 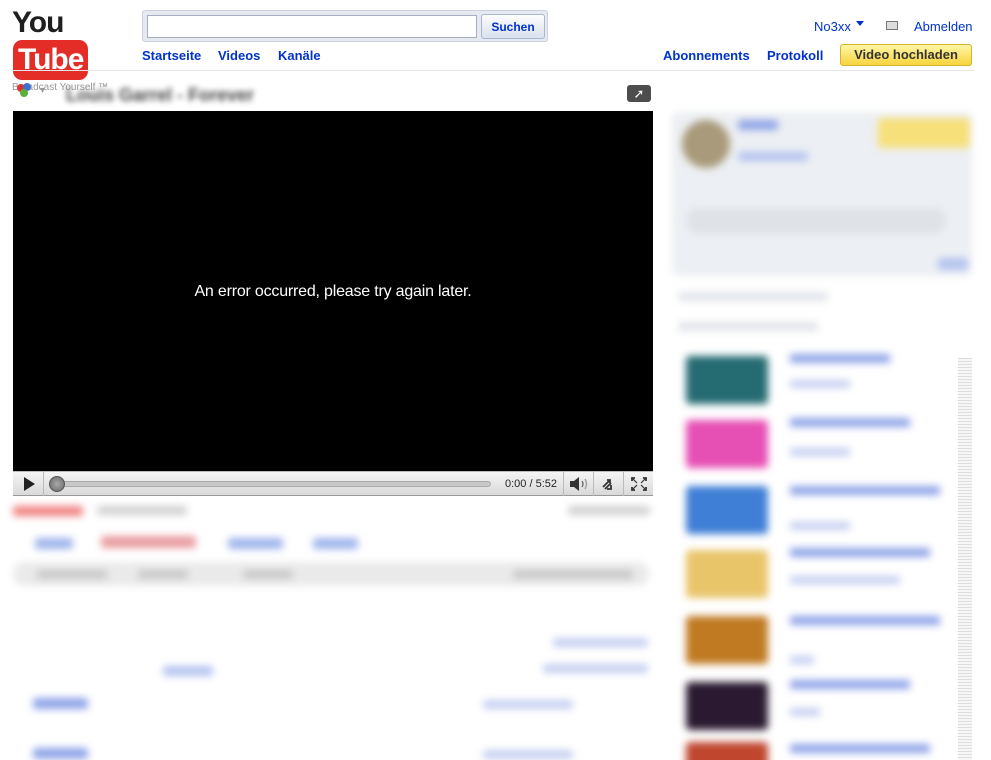 I want to click on chevron-down-icon, so click(x=860, y=23).